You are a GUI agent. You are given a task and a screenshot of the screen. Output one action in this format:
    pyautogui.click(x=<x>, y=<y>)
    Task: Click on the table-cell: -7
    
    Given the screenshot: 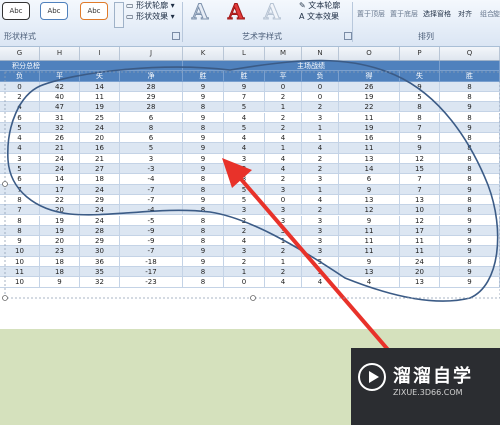 What is the action you would take?
    pyautogui.click(x=151, y=200)
    